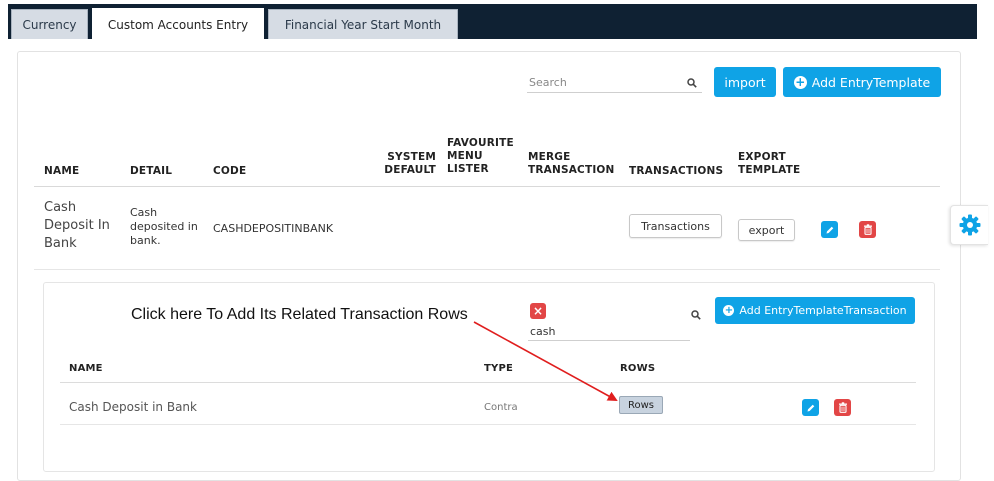  Describe the element at coordinates (545, 361) in the screenshot. I see `annotation-arrow` at that location.